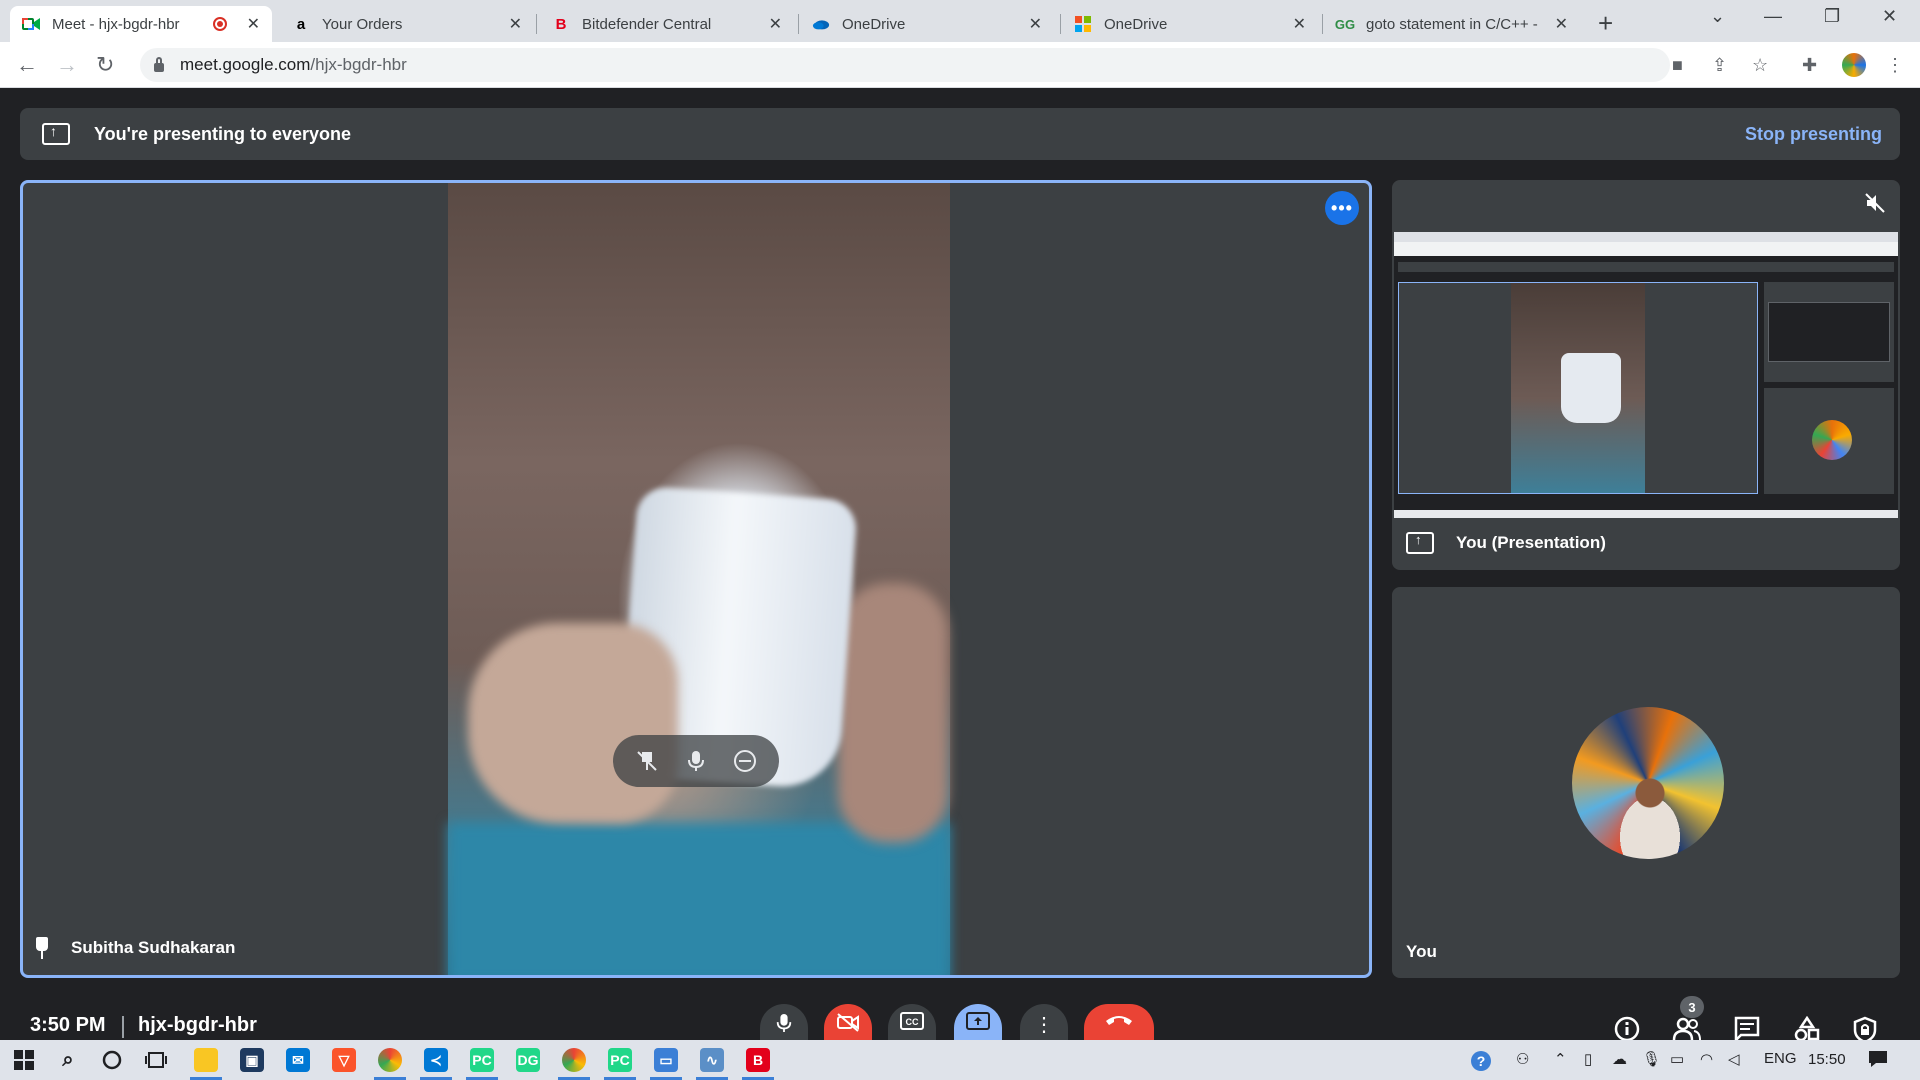 The image size is (1920, 1080). What do you see at coordinates (647, 761) in the screenshot?
I see `unpin-icon` at bounding box center [647, 761].